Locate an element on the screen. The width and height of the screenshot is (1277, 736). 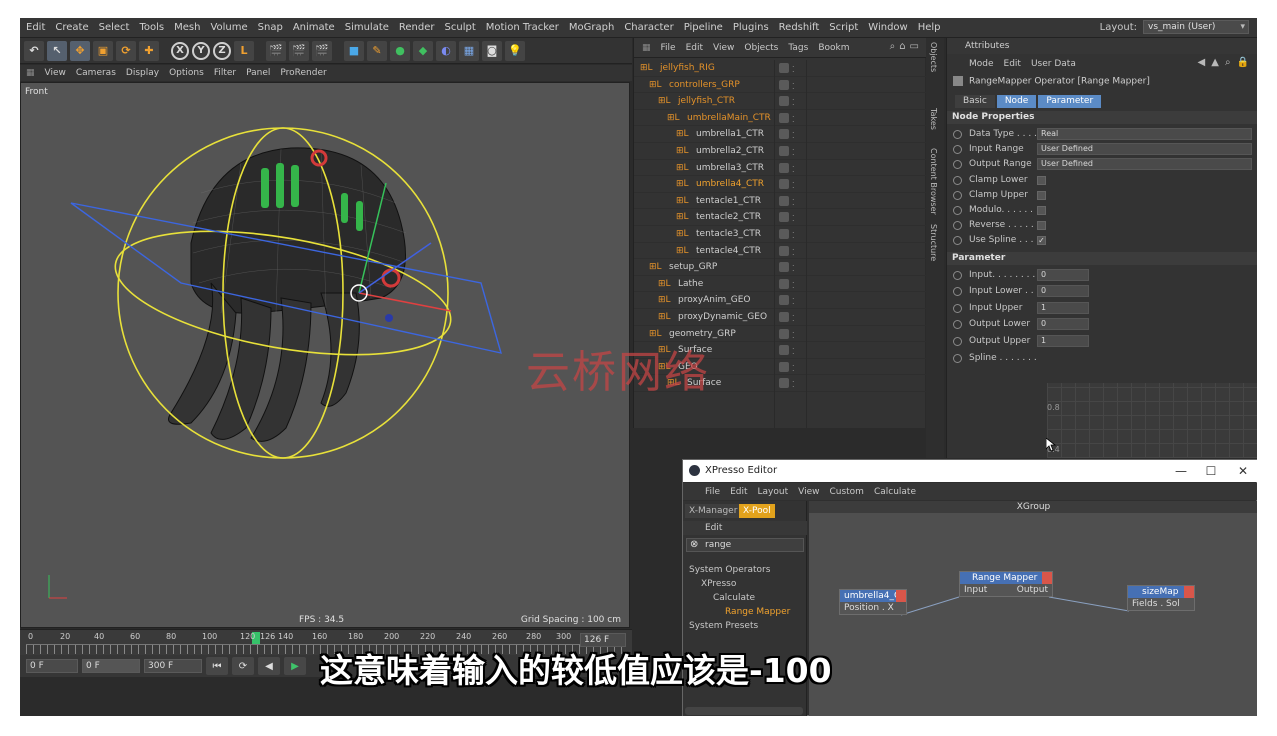
render-picture-viewer-icon: 🎬 is located at coordinates (299, 50).